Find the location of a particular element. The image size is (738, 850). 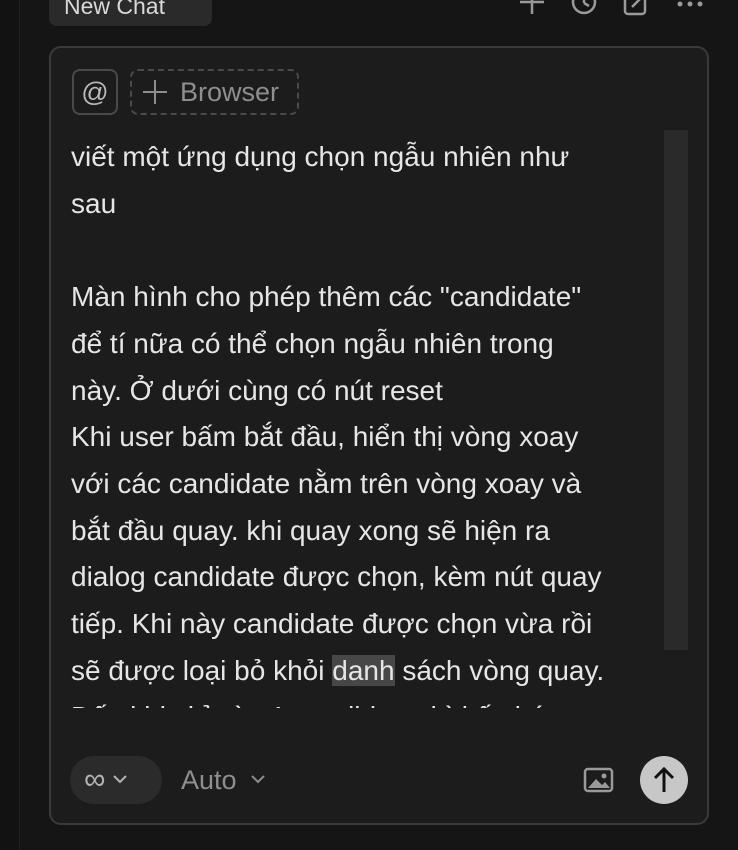

model-label: Auto is located at coordinates (209, 780).